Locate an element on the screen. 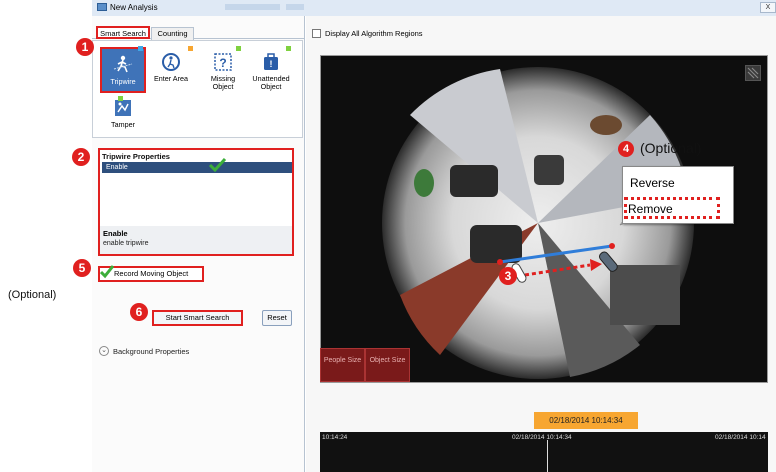 This screenshot has width=776, height=472. background-properties-toggle: Background Properties is located at coordinates (151, 351).